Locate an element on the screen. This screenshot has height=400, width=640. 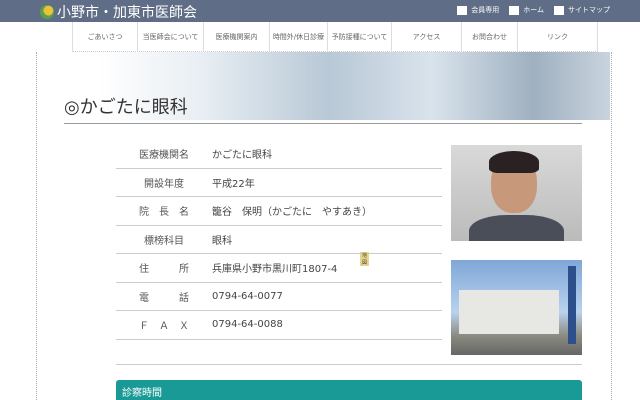
nav-after-hours: 時間外/休日診療 is located at coordinates (299, 37).